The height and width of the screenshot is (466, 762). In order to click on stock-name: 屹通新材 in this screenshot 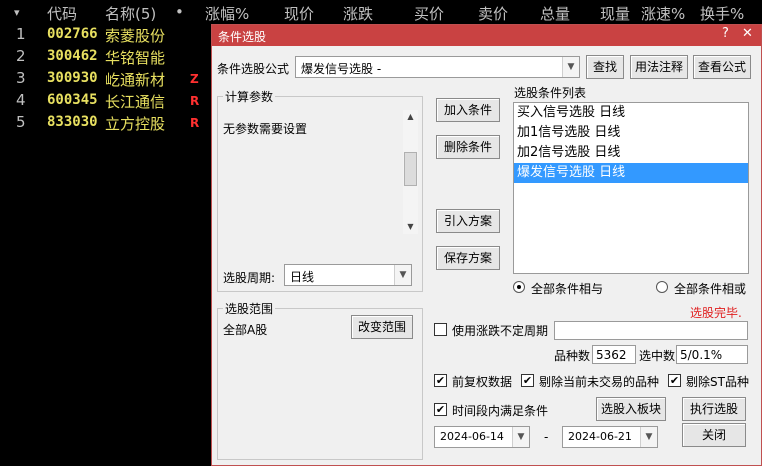, I will do `click(135, 80)`.